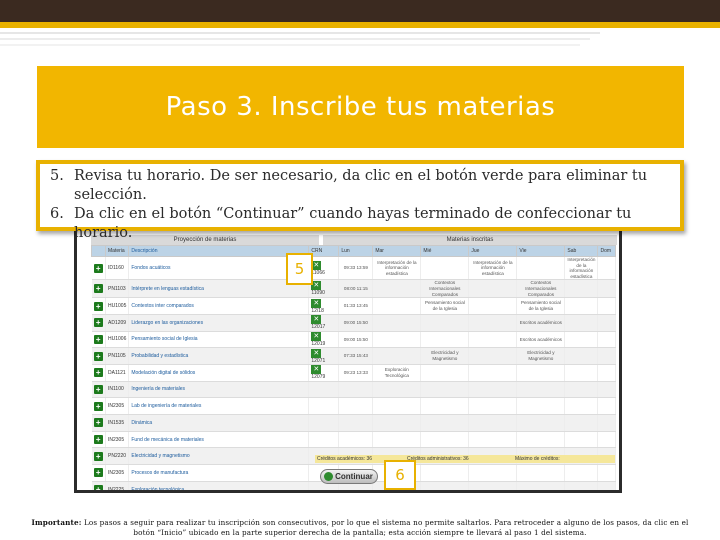 This screenshot has height=540, width=720. What do you see at coordinates (324, 356) in the screenshot?
I see `cell-crn: ✕ 12071` at bounding box center [324, 356].